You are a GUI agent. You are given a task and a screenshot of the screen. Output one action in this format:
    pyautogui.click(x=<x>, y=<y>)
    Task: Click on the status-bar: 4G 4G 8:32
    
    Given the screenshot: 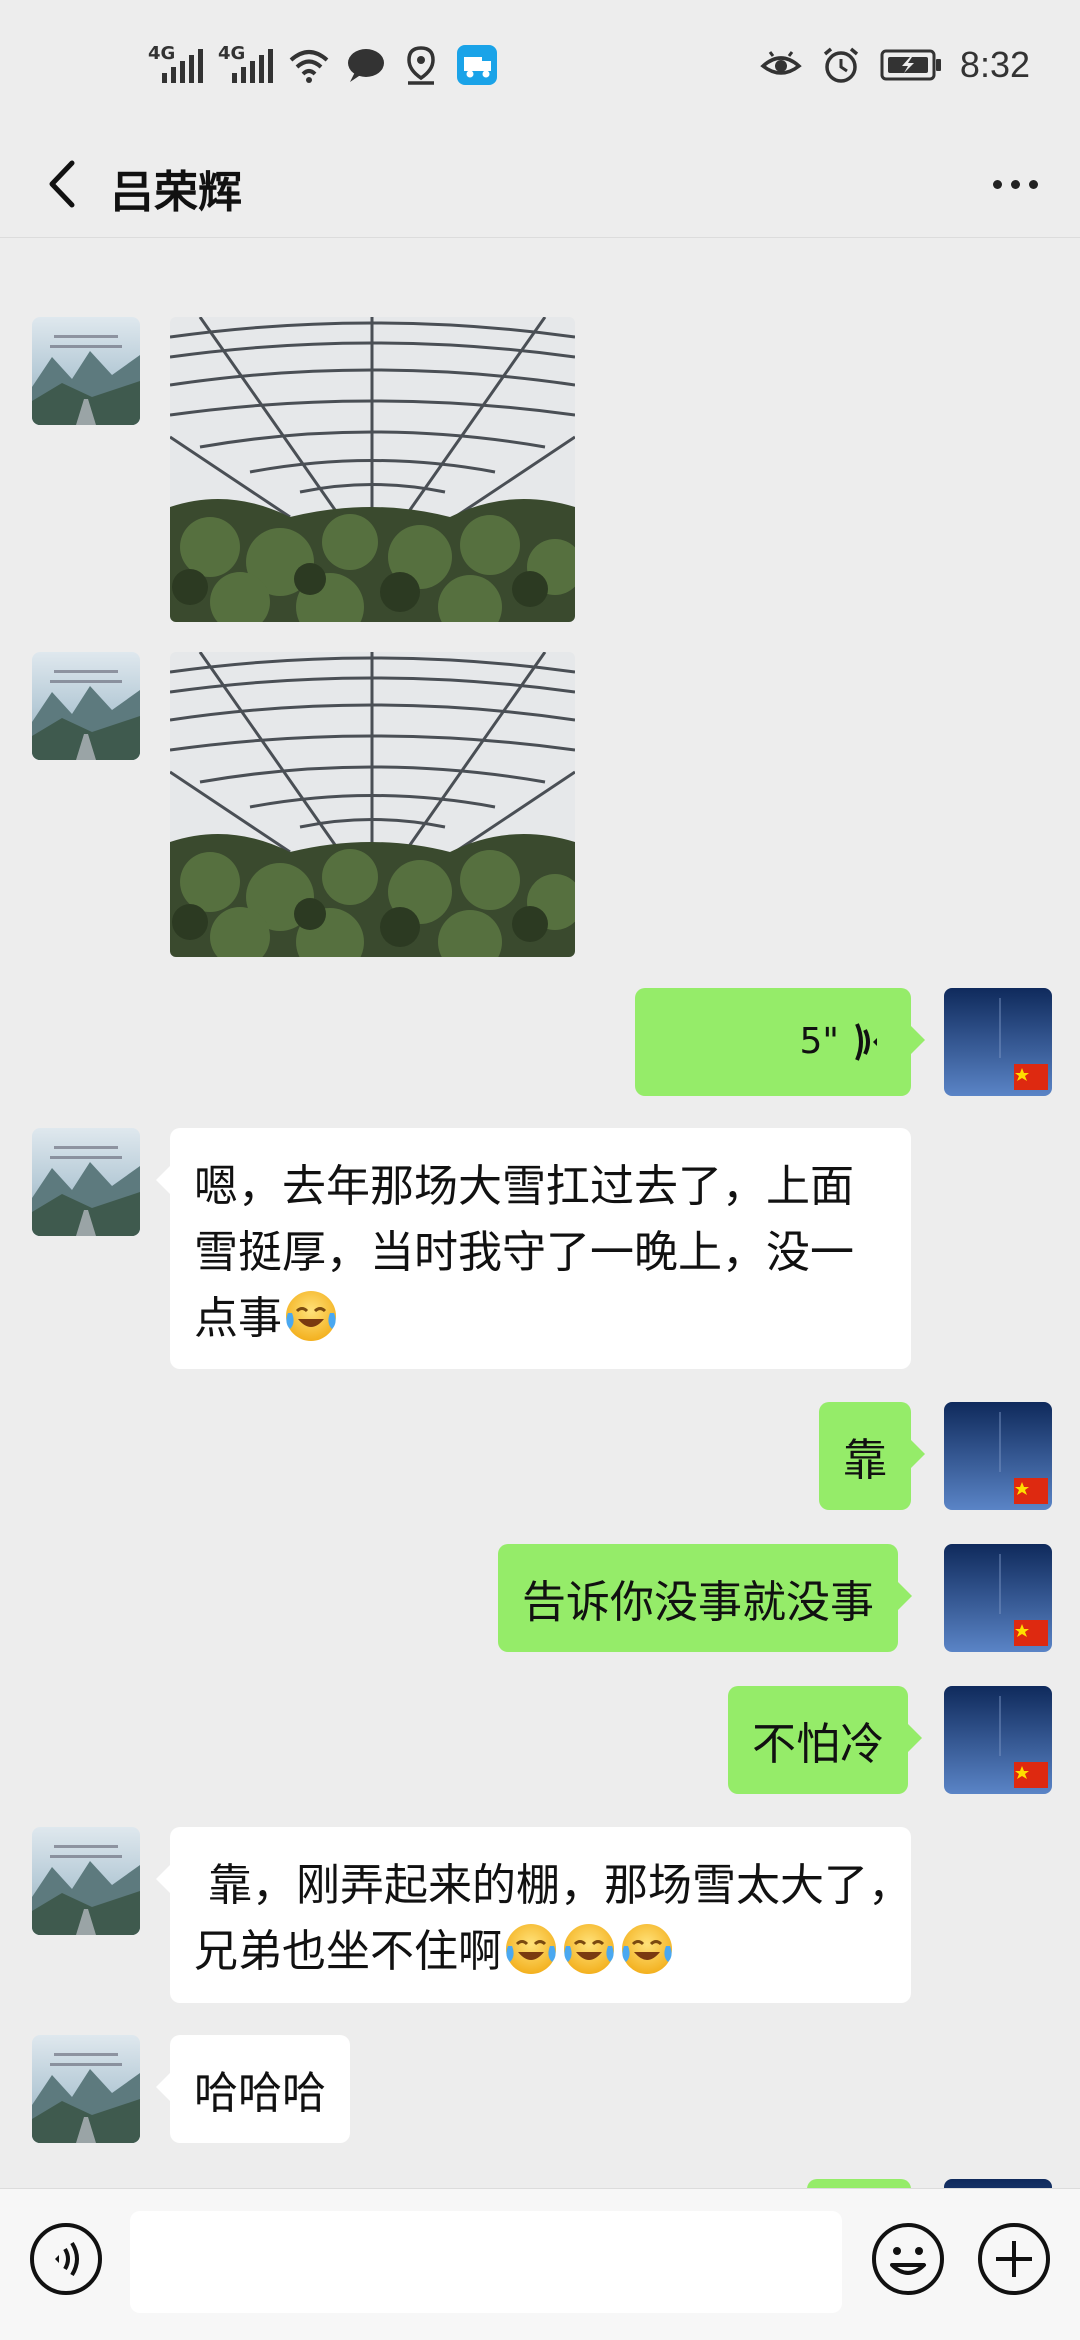 What is the action you would take?
    pyautogui.click(x=540, y=65)
    